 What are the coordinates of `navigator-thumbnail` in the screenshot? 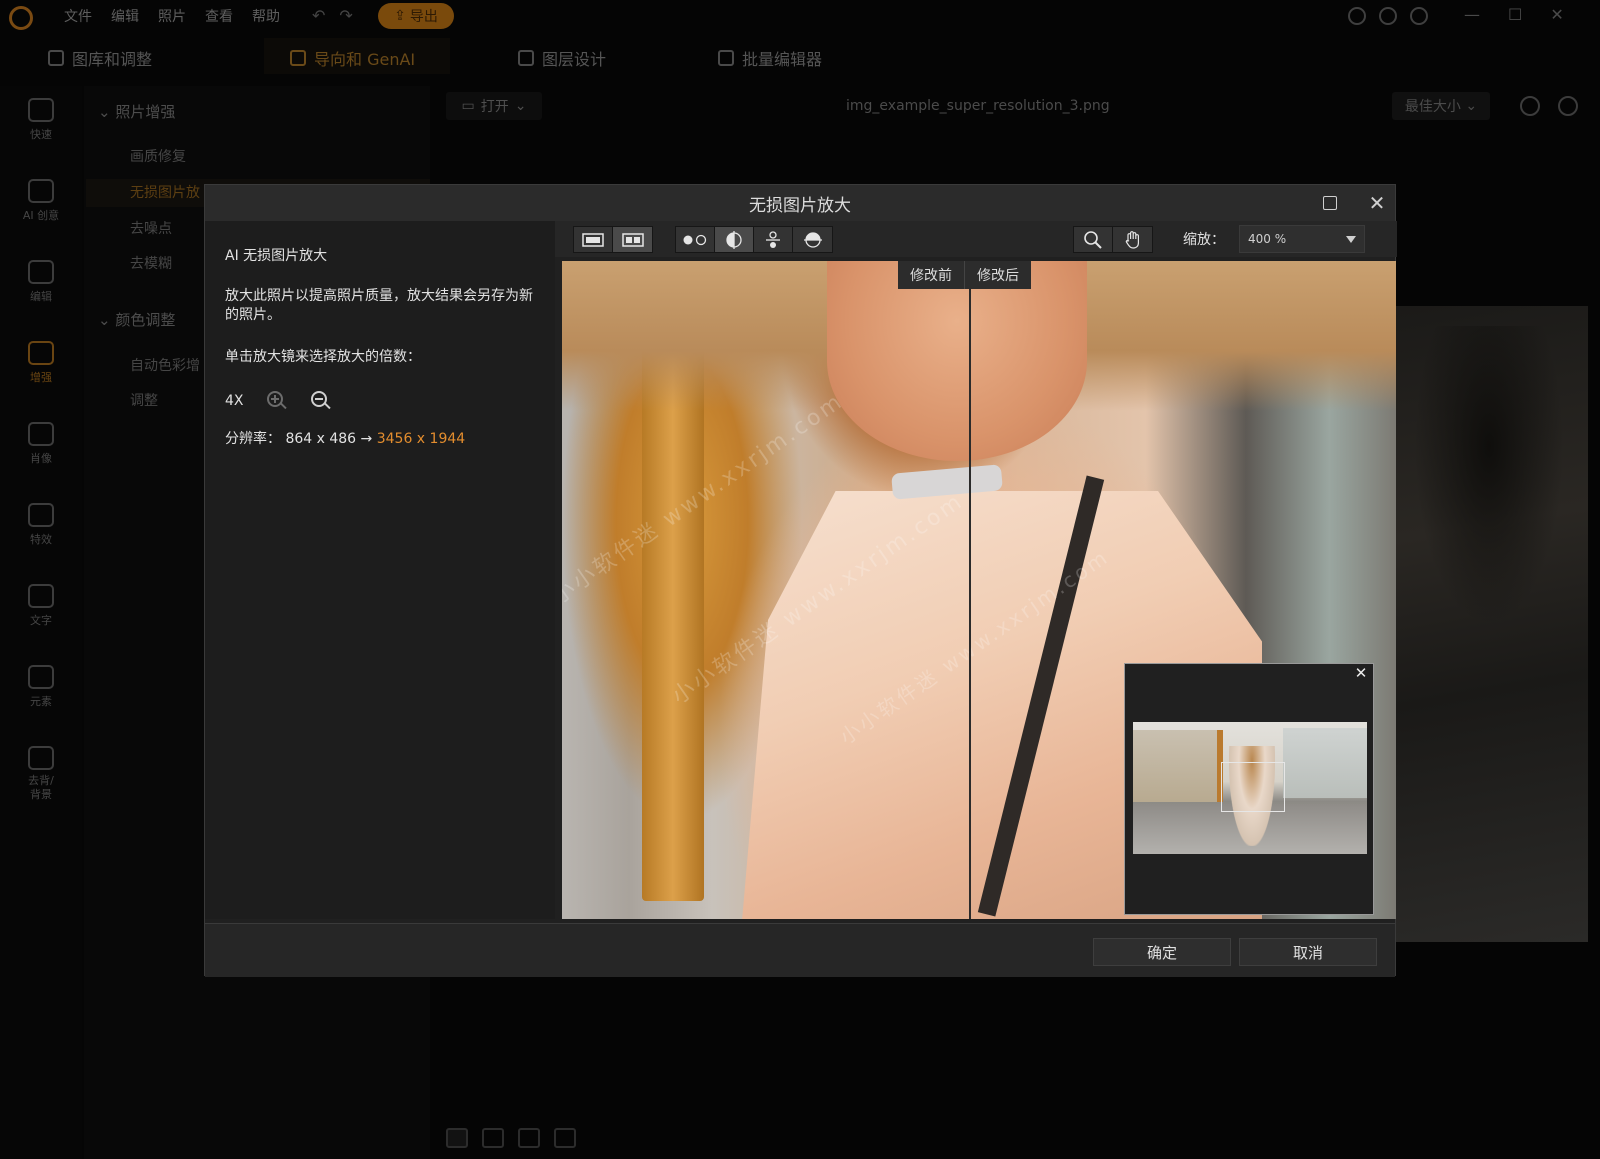 It's located at (1250, 788).